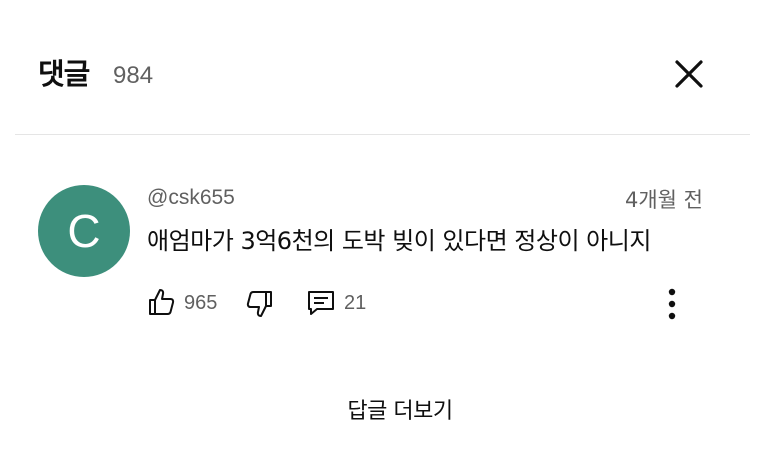 The height and width of the screenshot is (474, 776). I want to click on thumbs-down-icon, so click(259, 304).